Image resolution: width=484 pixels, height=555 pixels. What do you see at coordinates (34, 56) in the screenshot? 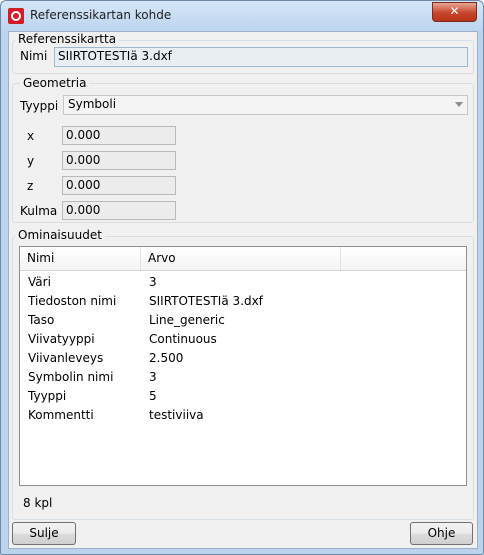
I see `name-label: Nimi` at bounding box center [34, 56].